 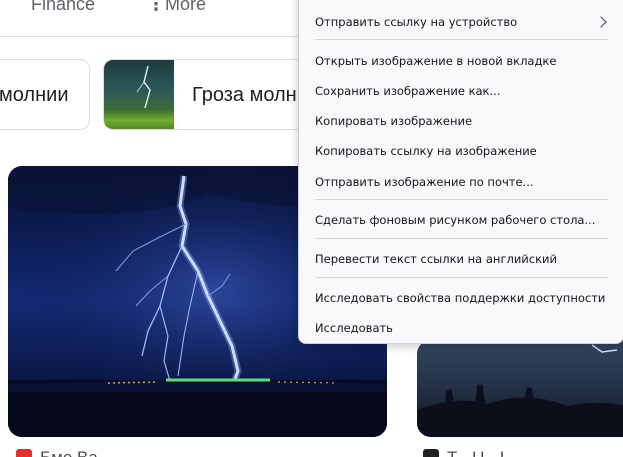 I want to click on menu-item-inspect: Исследовать, so click(x=354, y=328).